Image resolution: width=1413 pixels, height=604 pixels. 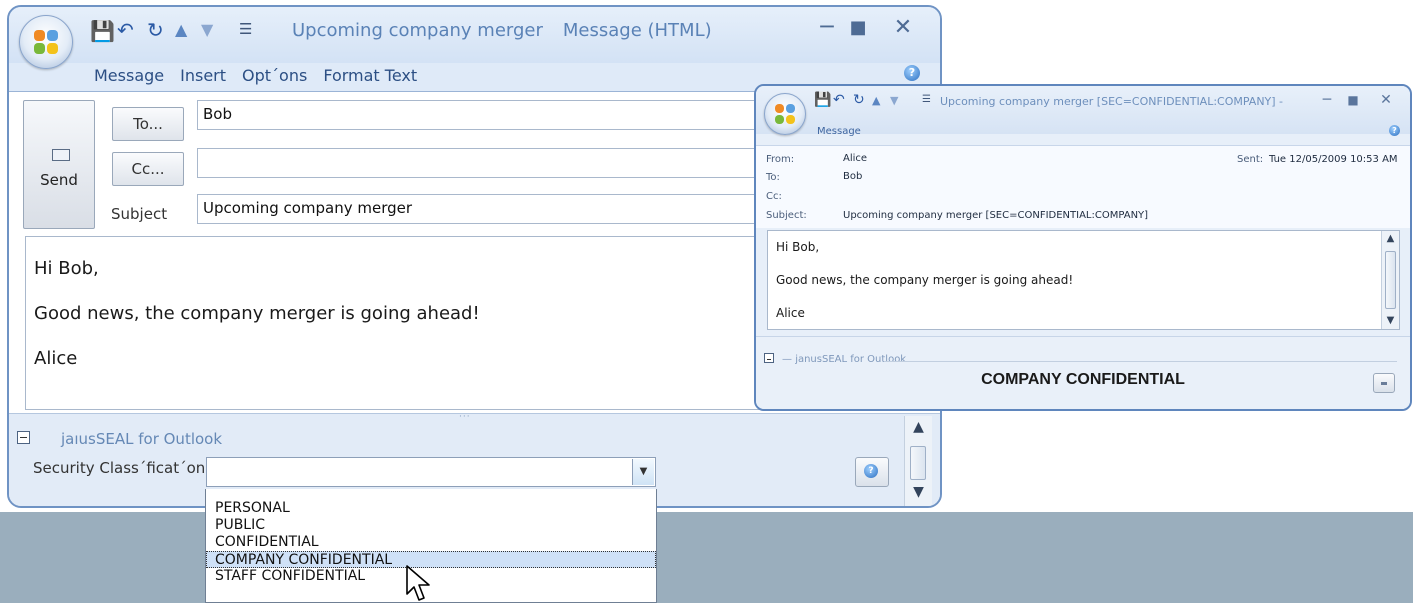 I want to click on tab-options: Opt´ons, so click(x=274, y=75).